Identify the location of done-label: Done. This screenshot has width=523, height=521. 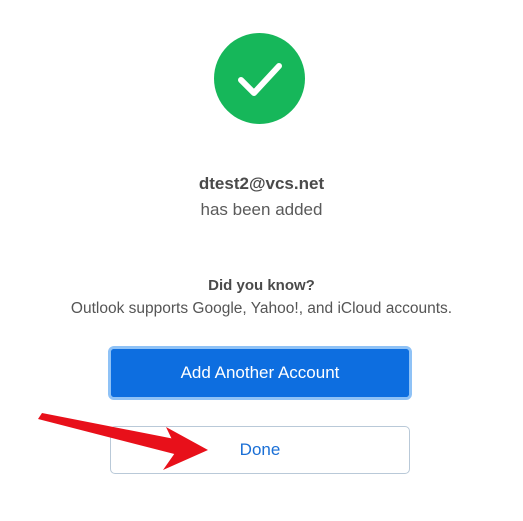
(260, 449).